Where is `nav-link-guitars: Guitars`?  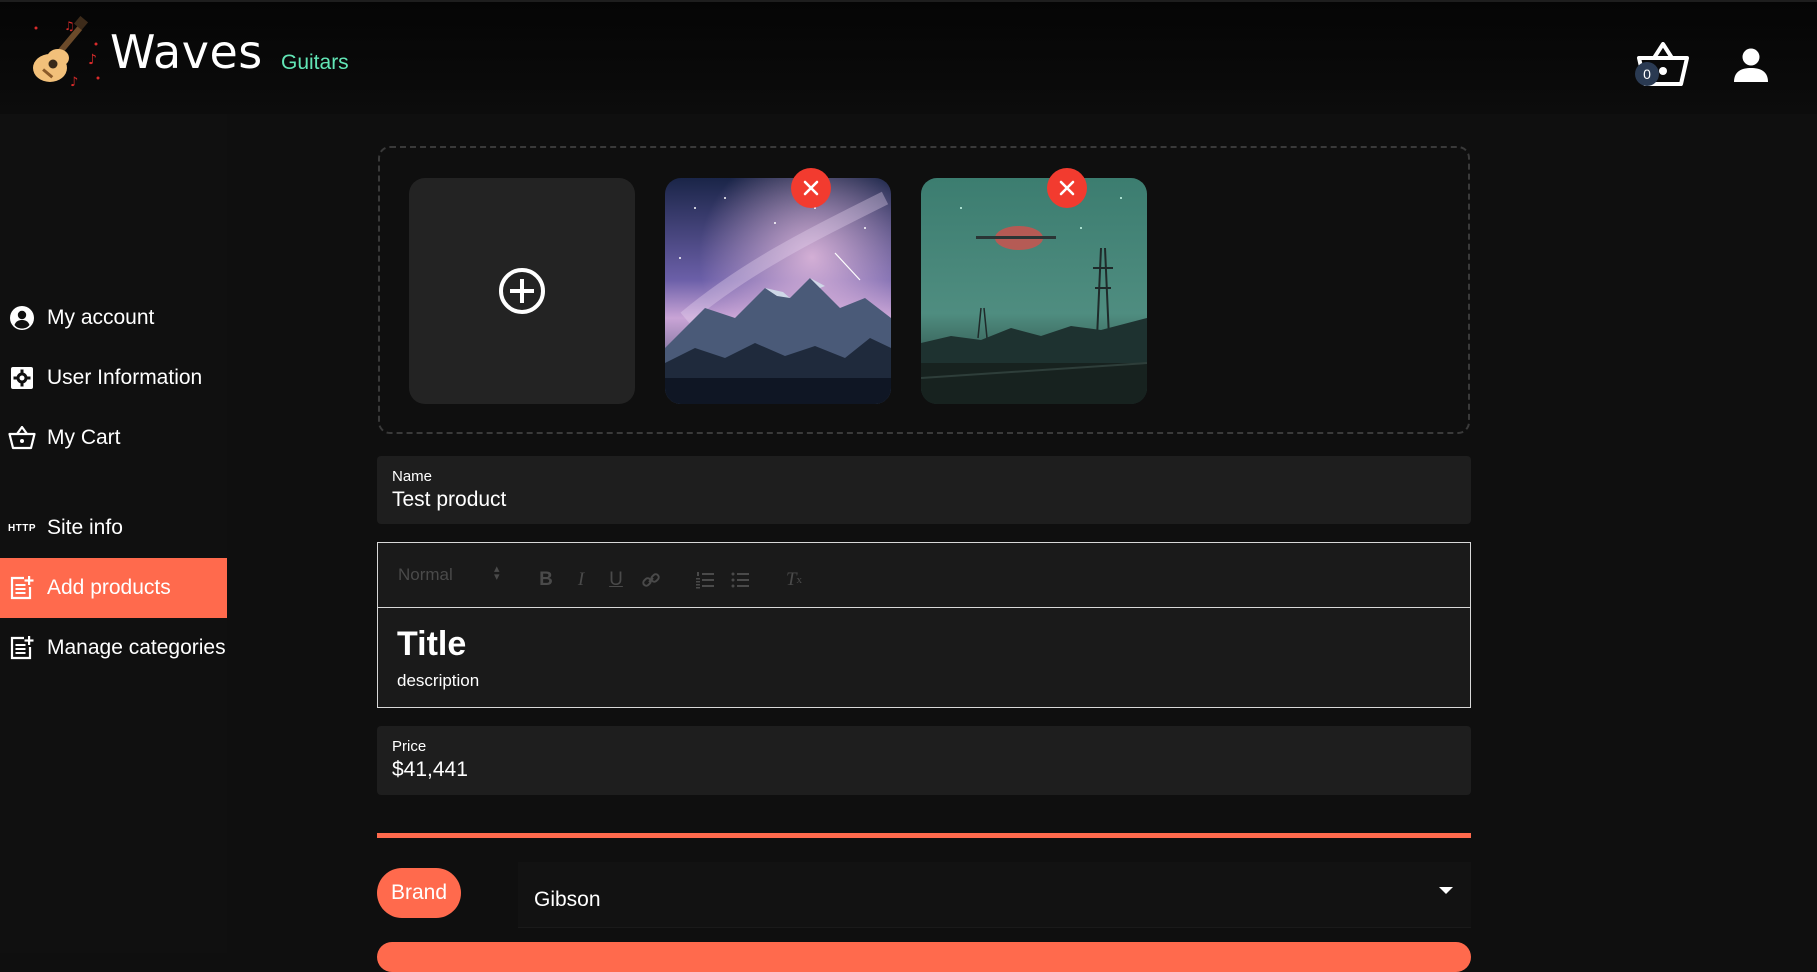
nav-link-guitars: Guitars is located at coordinates (315, 63).